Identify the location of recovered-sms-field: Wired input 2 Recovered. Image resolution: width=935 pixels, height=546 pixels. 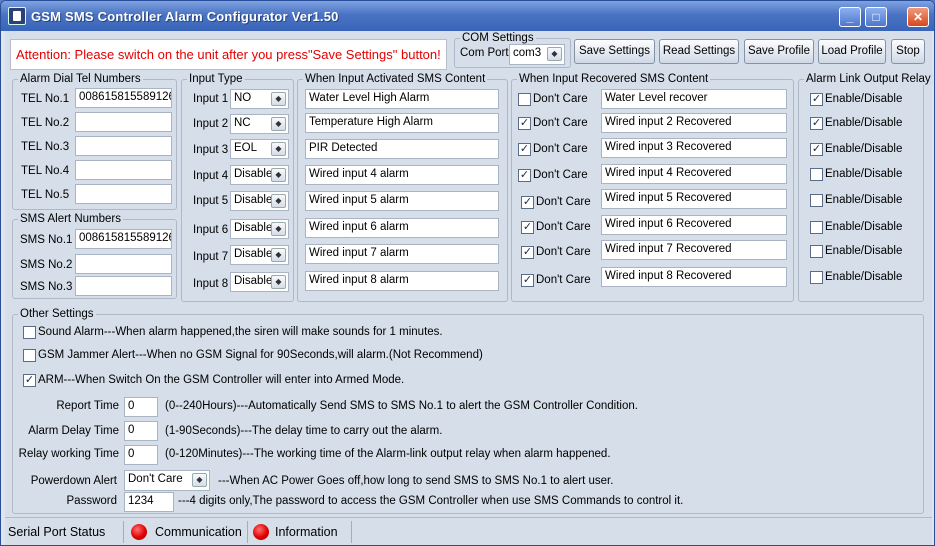
(694, 123).